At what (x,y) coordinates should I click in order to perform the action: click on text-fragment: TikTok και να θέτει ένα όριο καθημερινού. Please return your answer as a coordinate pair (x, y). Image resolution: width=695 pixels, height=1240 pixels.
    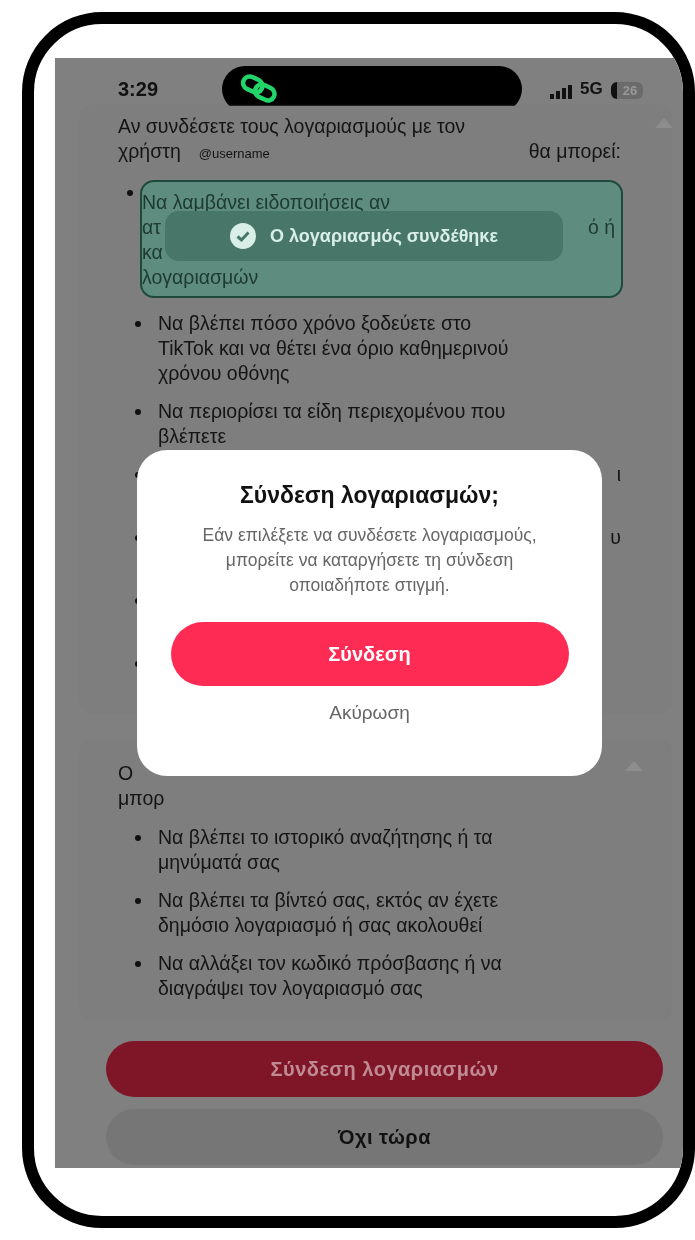
    Looking at the image, I should click on (333, 348).